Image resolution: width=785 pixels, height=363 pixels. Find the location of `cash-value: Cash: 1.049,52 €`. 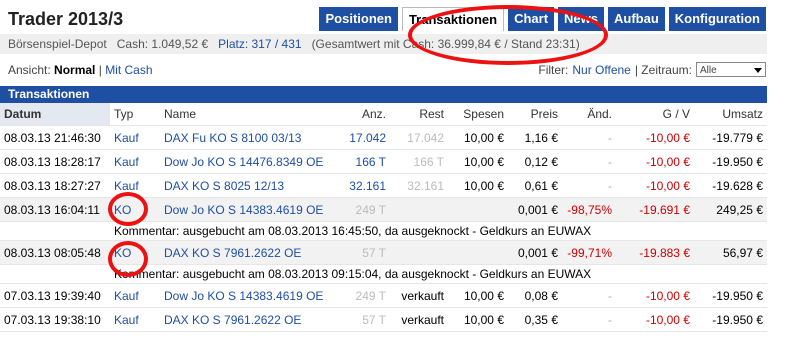

cash-value: Cash: 1.049,52 € is located at coordinates (162, 44).